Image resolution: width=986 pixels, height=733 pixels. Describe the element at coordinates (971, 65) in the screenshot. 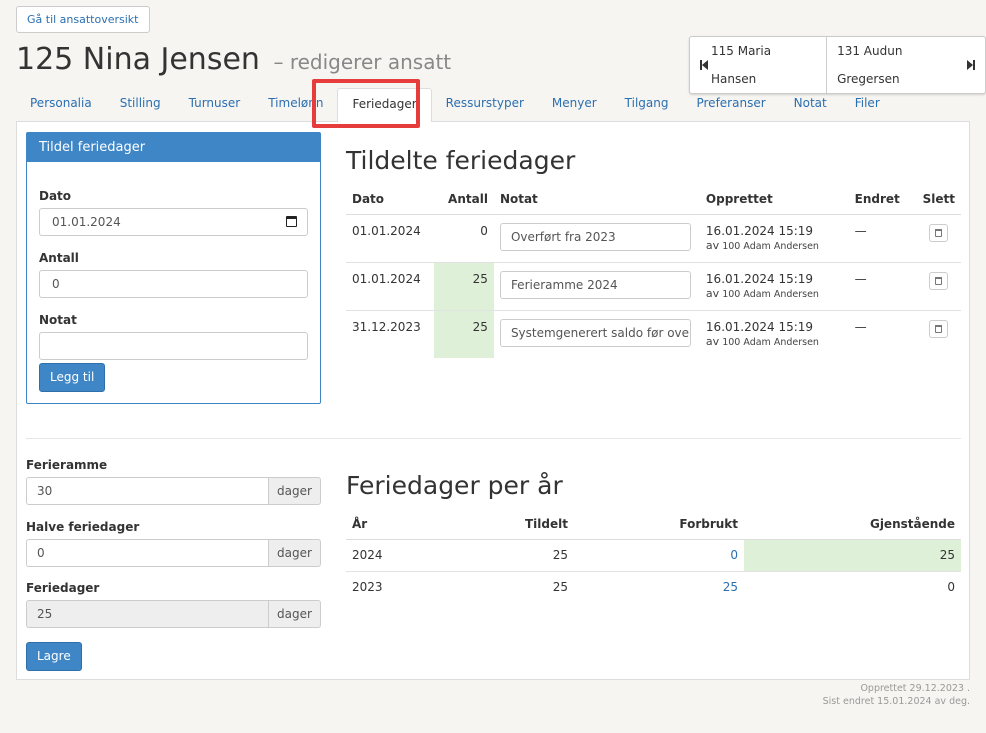

I see `skip-forward-icon` at that location.